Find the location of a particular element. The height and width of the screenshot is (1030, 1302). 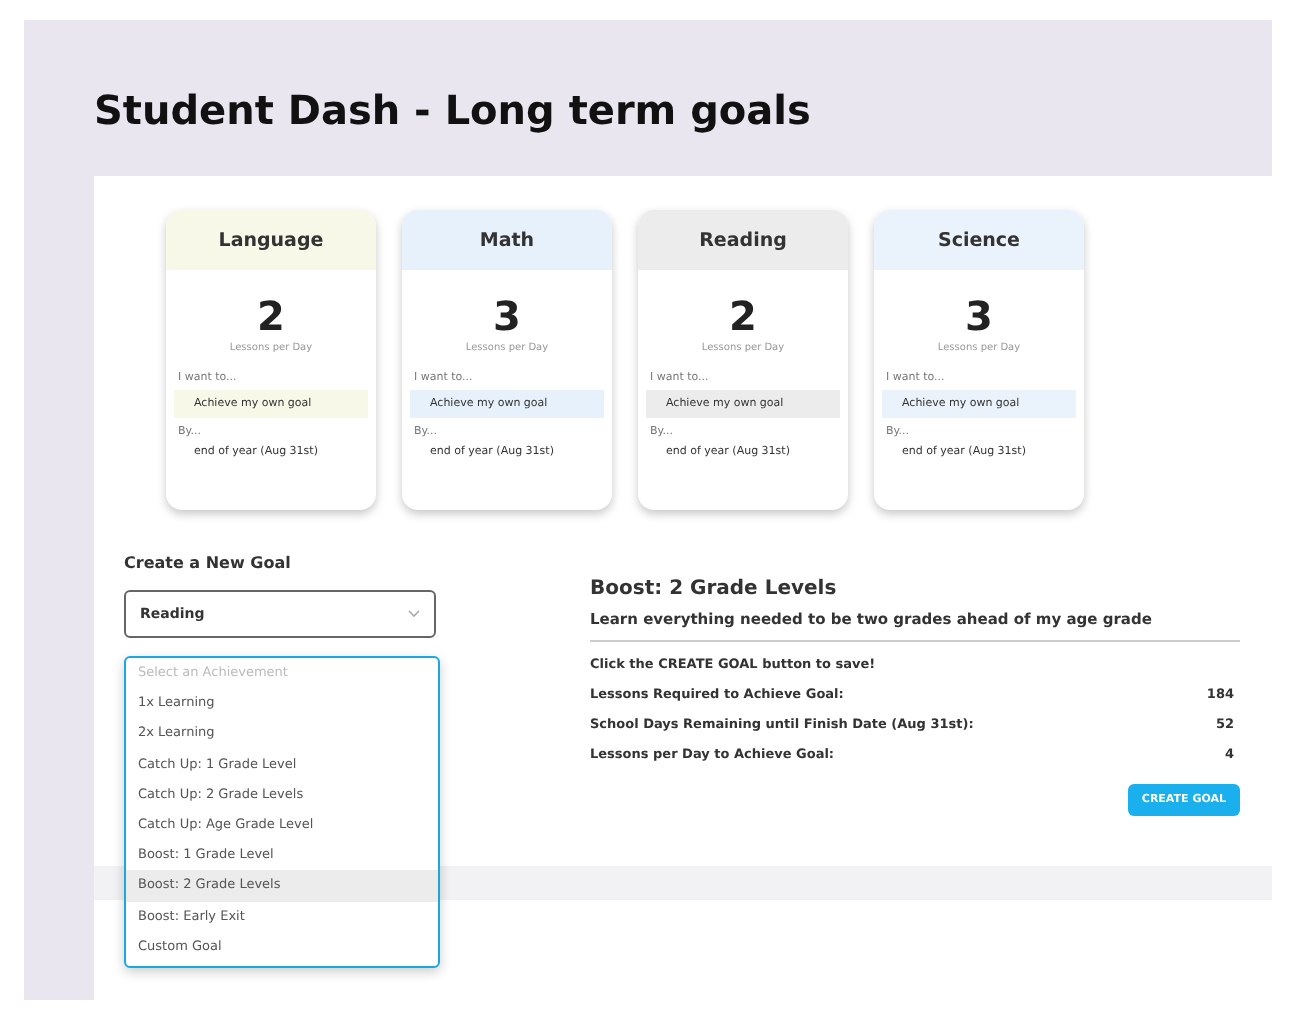

card-title: Science is located at coordinates (979, 240).